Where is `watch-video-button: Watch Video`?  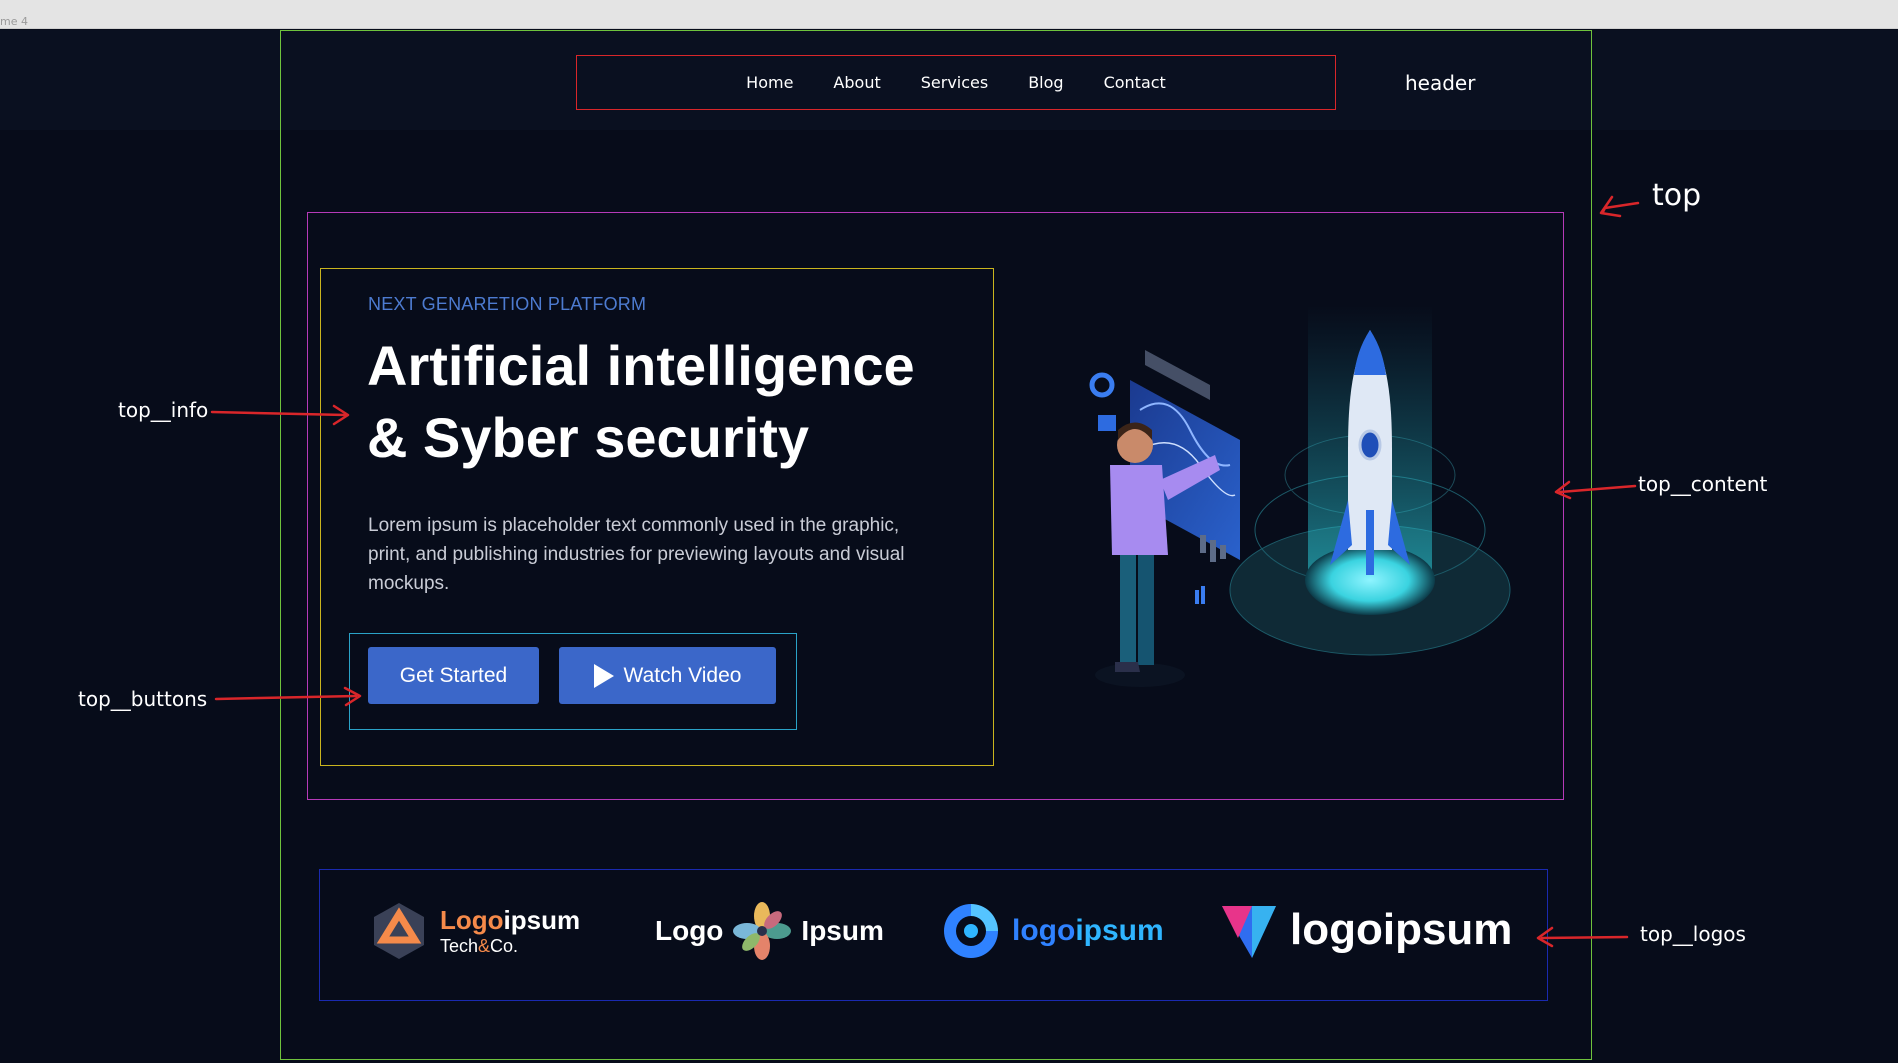 watch-video-button: Watch Video is located at coordinates (667, 675).